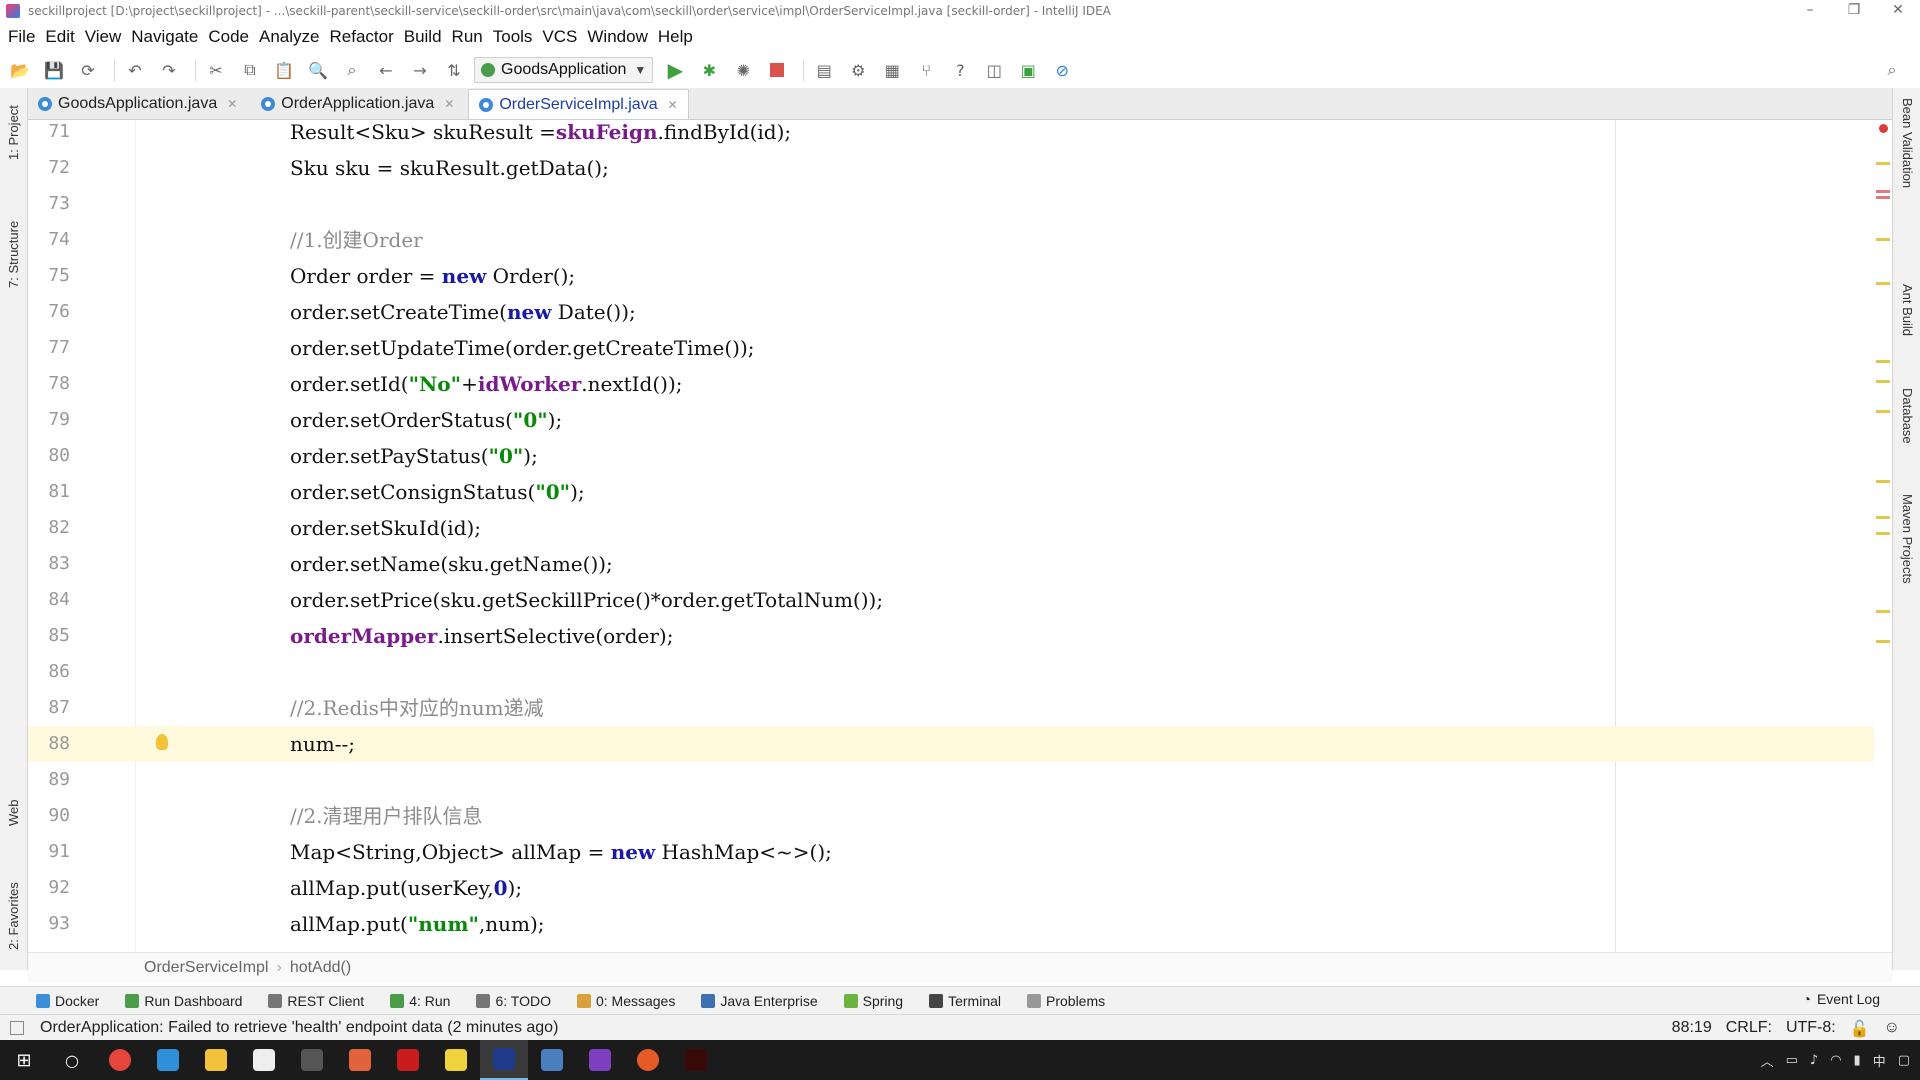 The image size is (1920, 1080). I want to click on tool-window-4-run: 4: Run, so click(420, 1001).